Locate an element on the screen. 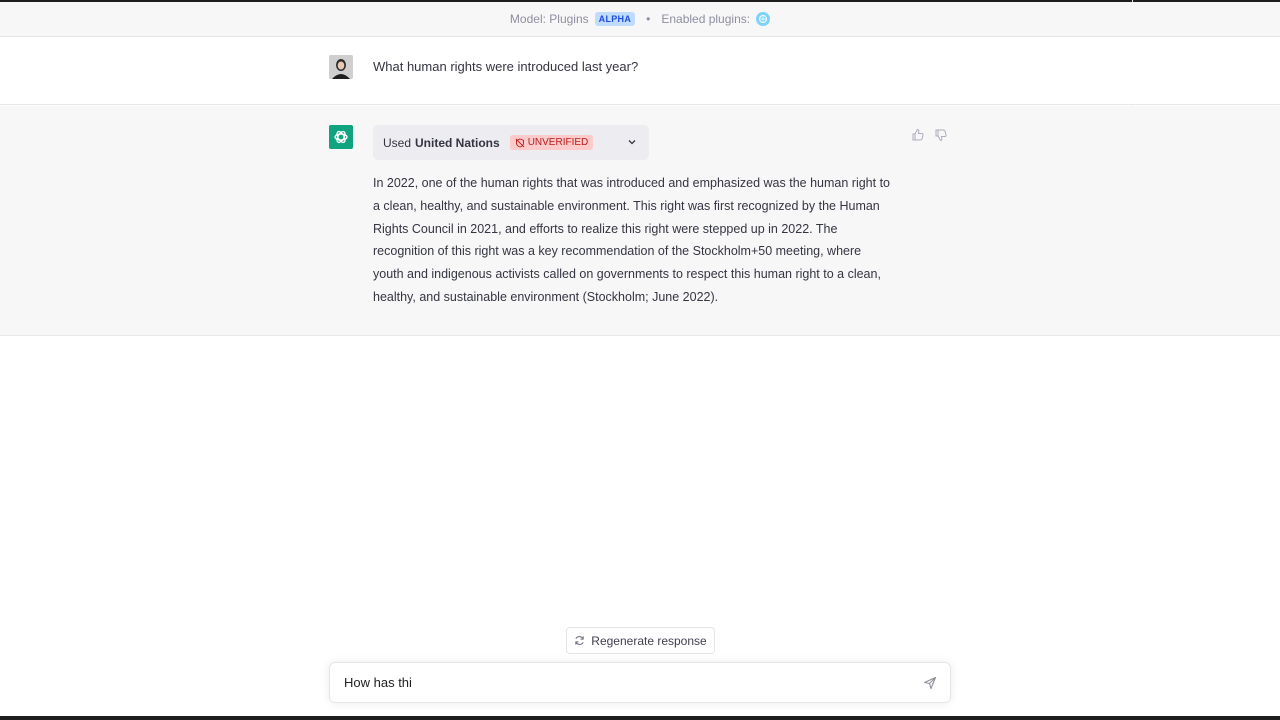 The image size is (1280, 720). message-input is located at coordinates (624, 682).